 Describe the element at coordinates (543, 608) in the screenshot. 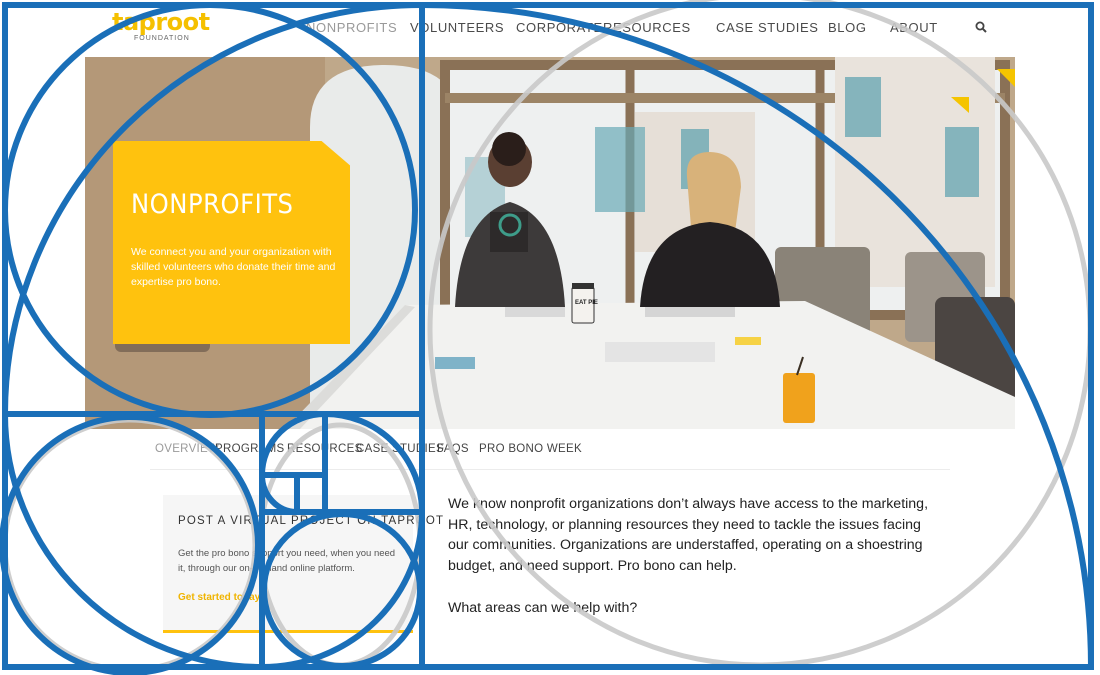

I see `help-question: What areas can we help with?` at that location.